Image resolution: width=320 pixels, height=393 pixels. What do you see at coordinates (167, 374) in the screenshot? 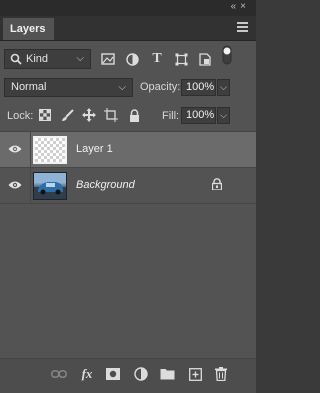
I see `new-group-folder-icon` at bounding box center [167, 374].